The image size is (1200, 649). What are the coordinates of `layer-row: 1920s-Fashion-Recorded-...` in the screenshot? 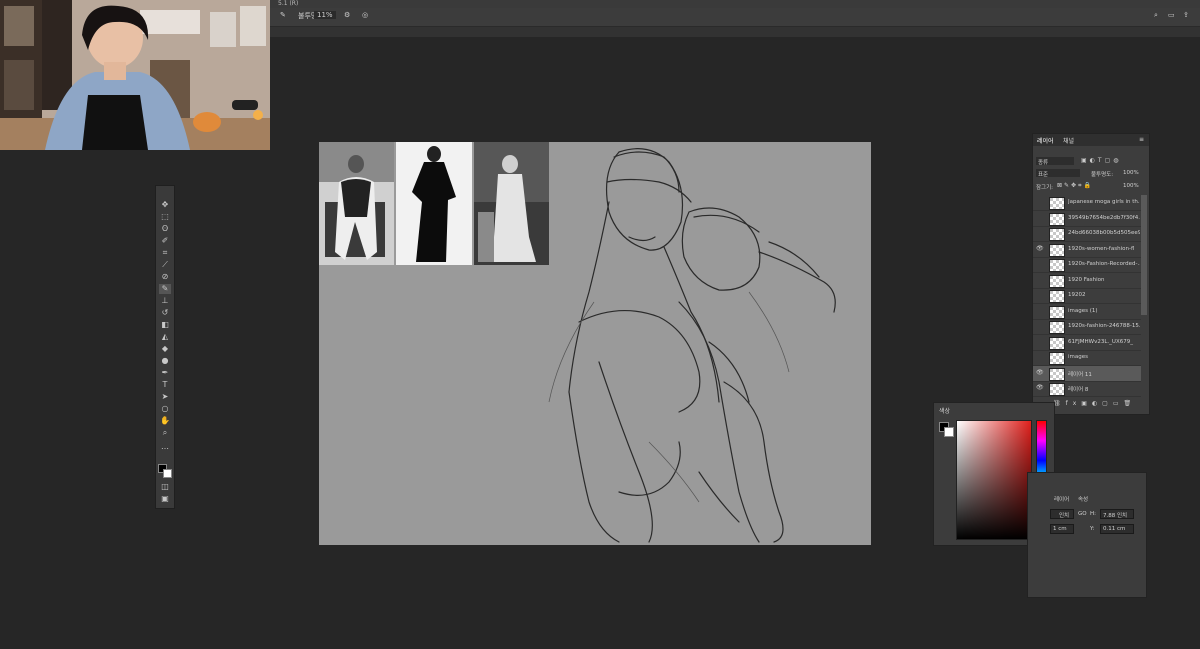 It's located at (1087, 265).